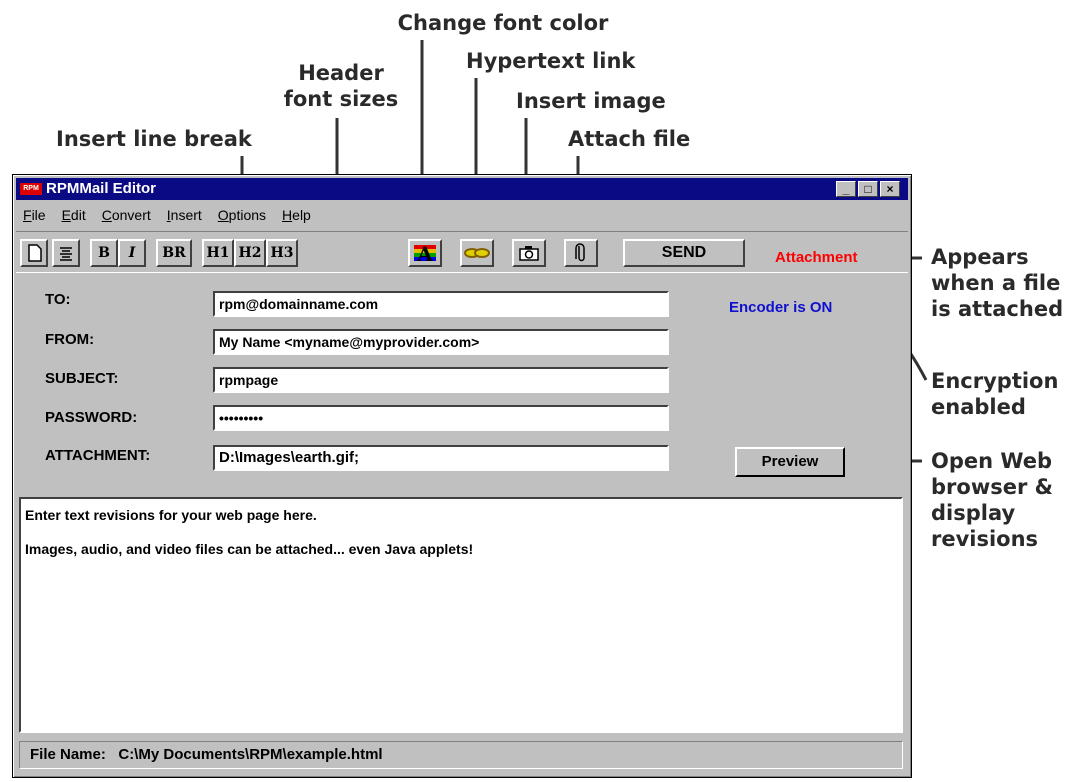 The image size is (1075, 782). I want to click on font-color-button: A, so click(425, 253).